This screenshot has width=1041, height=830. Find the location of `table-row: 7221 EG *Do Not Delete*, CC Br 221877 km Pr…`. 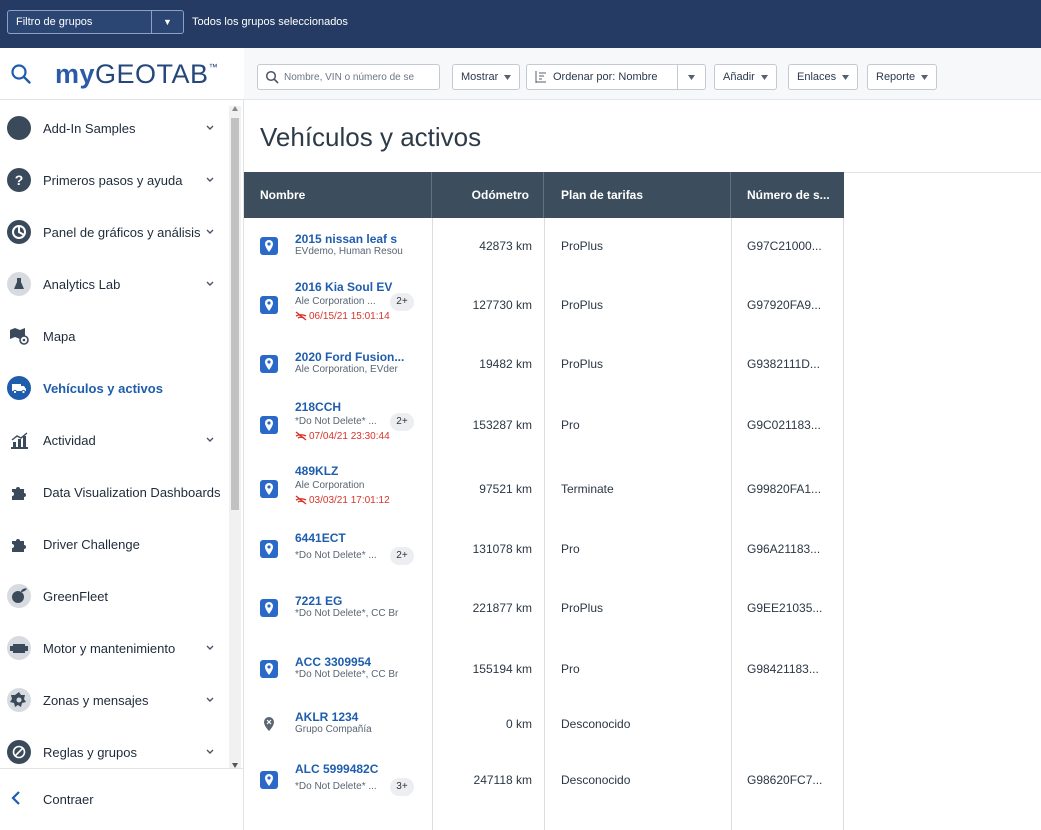

table-row: 7221 EG *Do Not Delete*, CC Br 221877 km Pr… is located at coordinates (544, 608).